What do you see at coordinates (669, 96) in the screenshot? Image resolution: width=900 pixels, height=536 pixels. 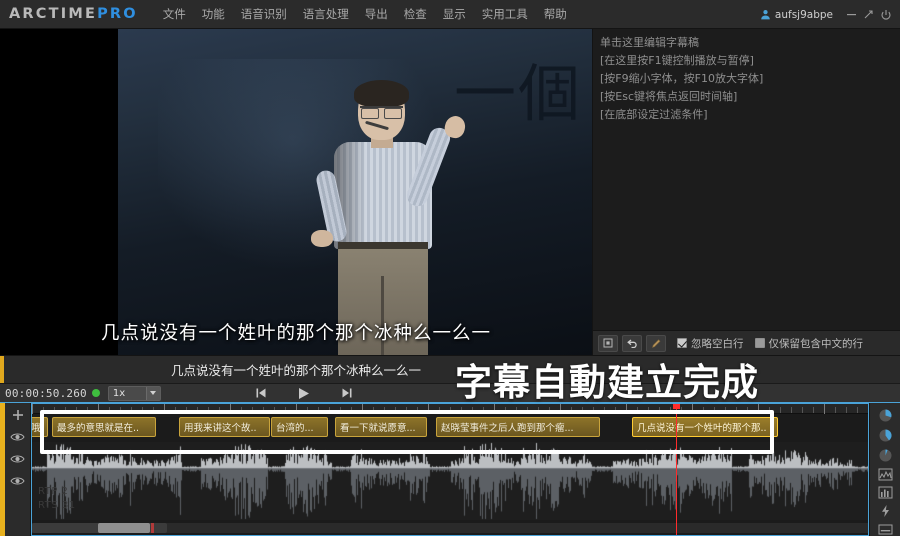 I see `script-line: [按Esc键将焦点返回时间轴]` at bounding box center [669, 96].